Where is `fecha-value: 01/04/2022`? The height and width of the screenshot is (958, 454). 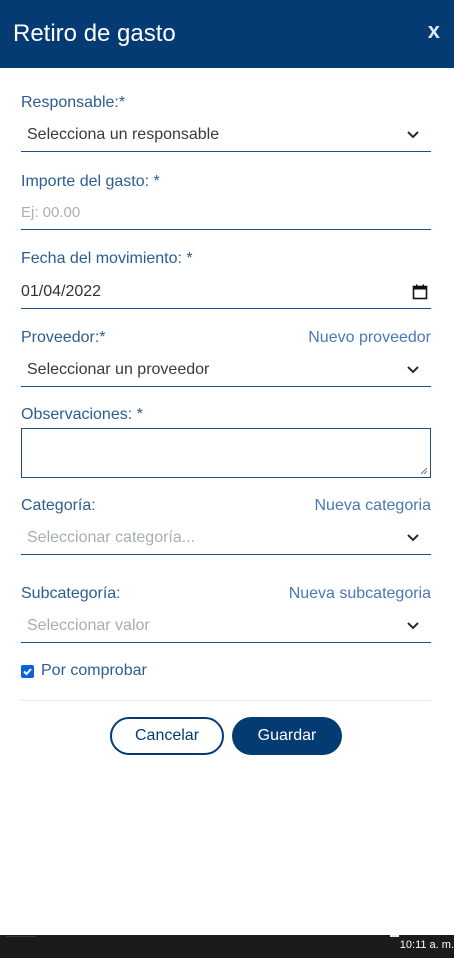
fecha-value: 01/04/2022 is located at coordinates (61, 291).